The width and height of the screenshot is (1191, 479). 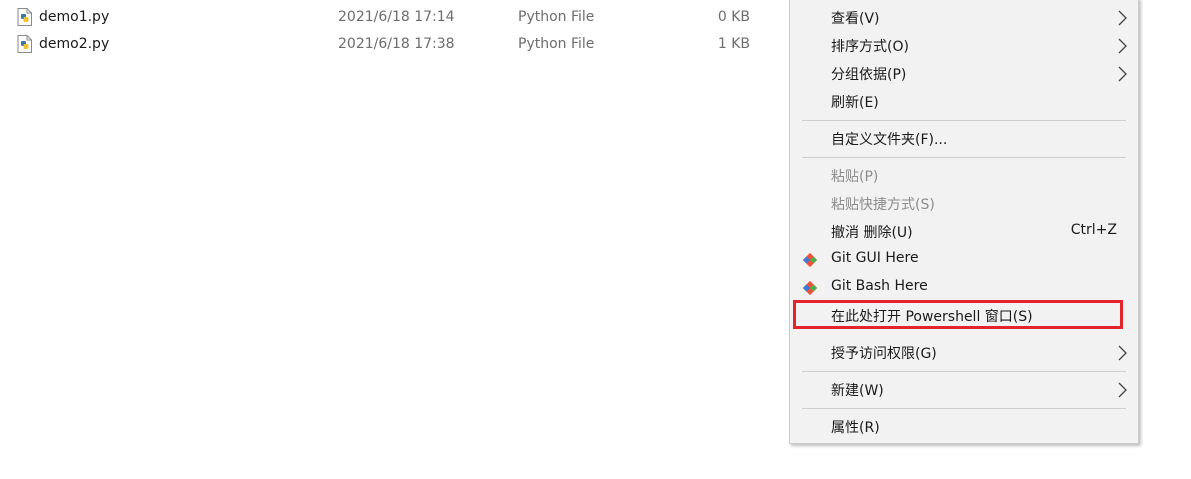 What do you see at coordinates (964, 102) in the screenshot?
I see `menu-item-refresh: 刷新(E)` at bounding box center [964, 102].